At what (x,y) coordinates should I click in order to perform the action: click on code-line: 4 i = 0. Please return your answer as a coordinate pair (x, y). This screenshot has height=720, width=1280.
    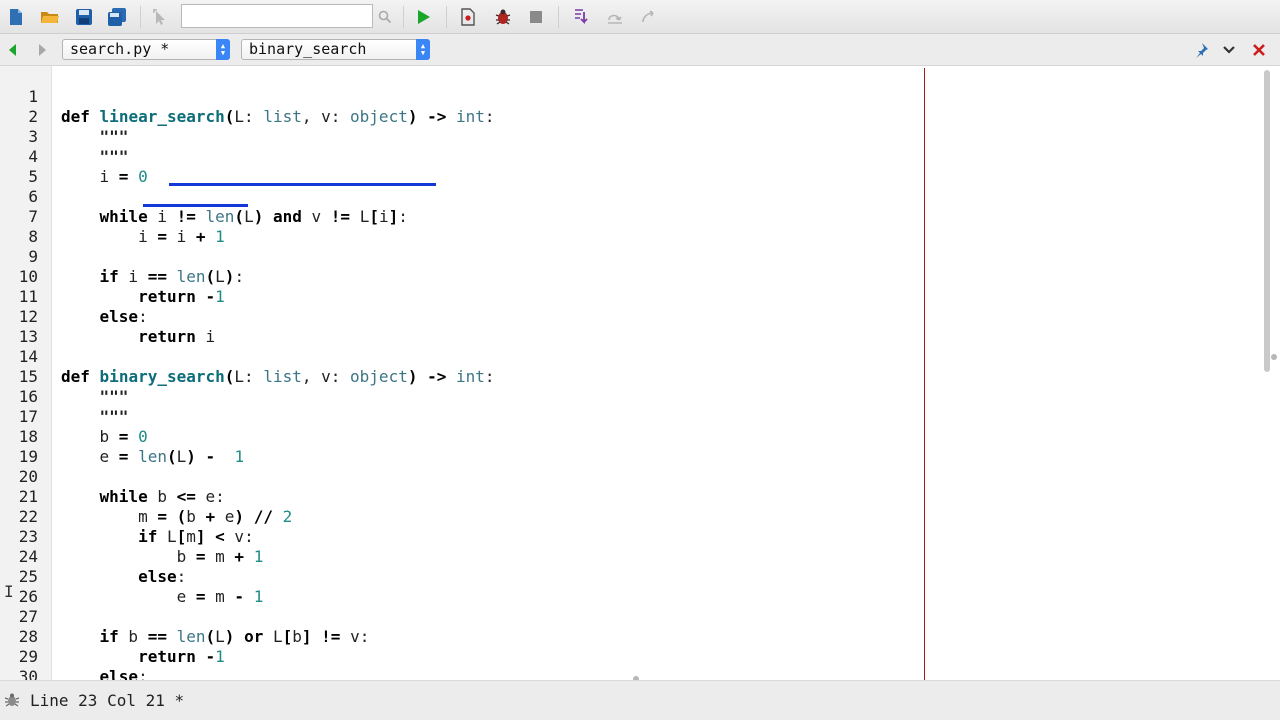
    Looking at the image, I should click on (640, 156).